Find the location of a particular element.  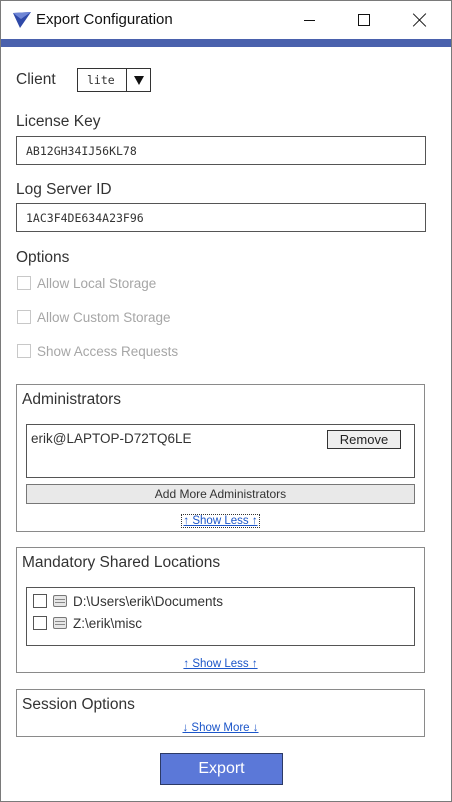

option-label: Allow Custom Storage is located at coordinates (104, 317).